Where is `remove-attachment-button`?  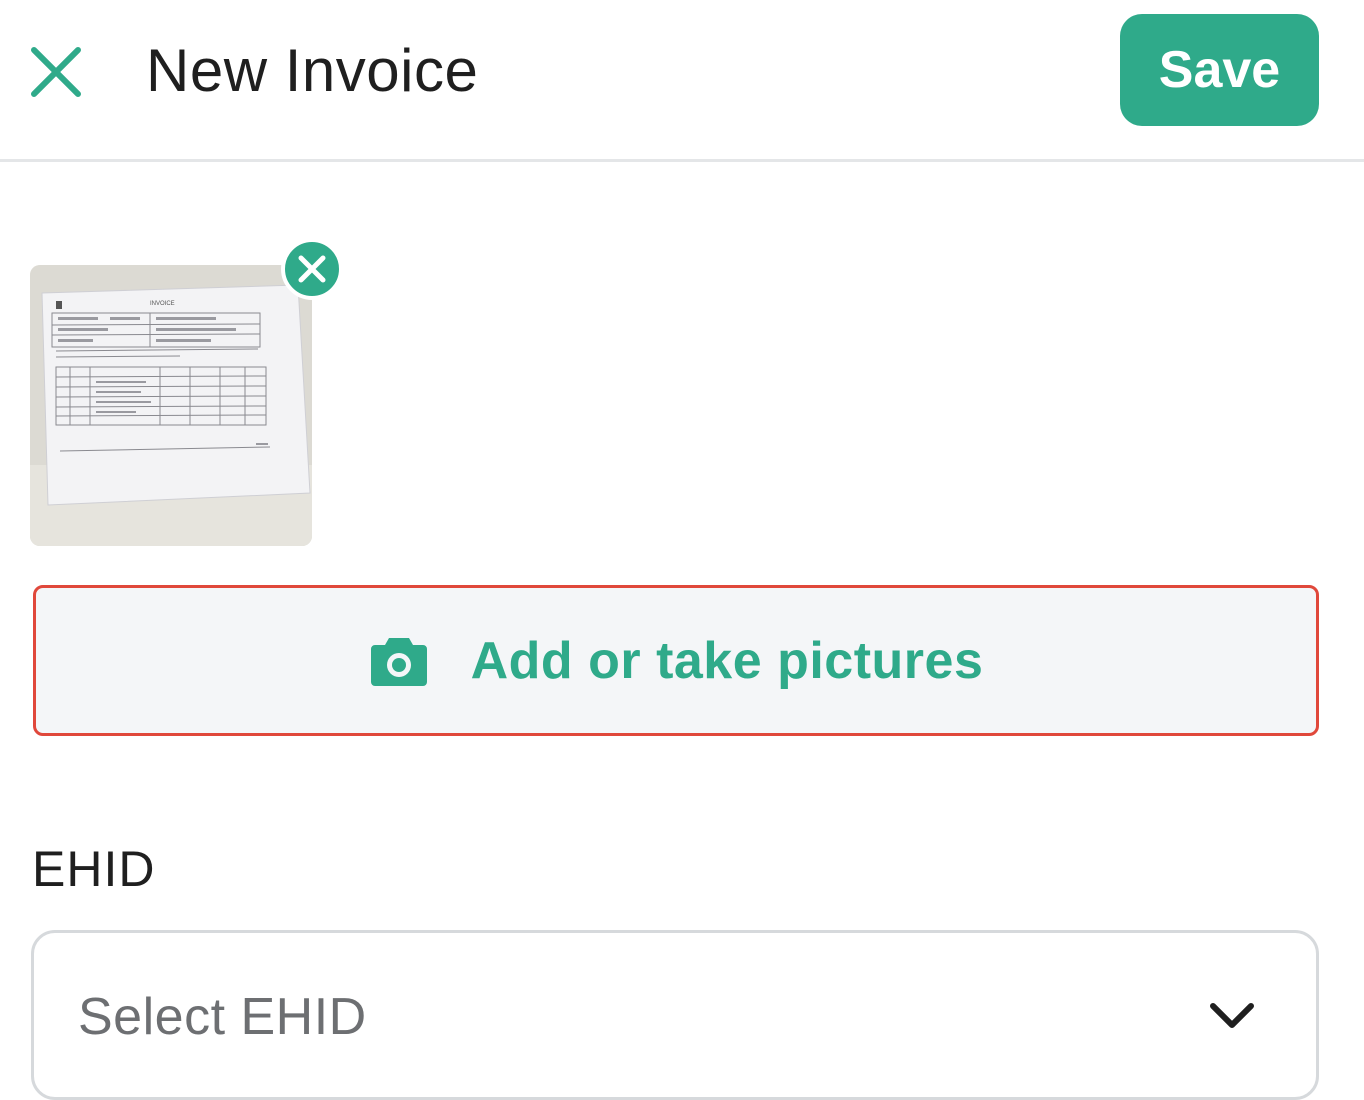 remove-attachment-button is located at coordinates (312, 269).